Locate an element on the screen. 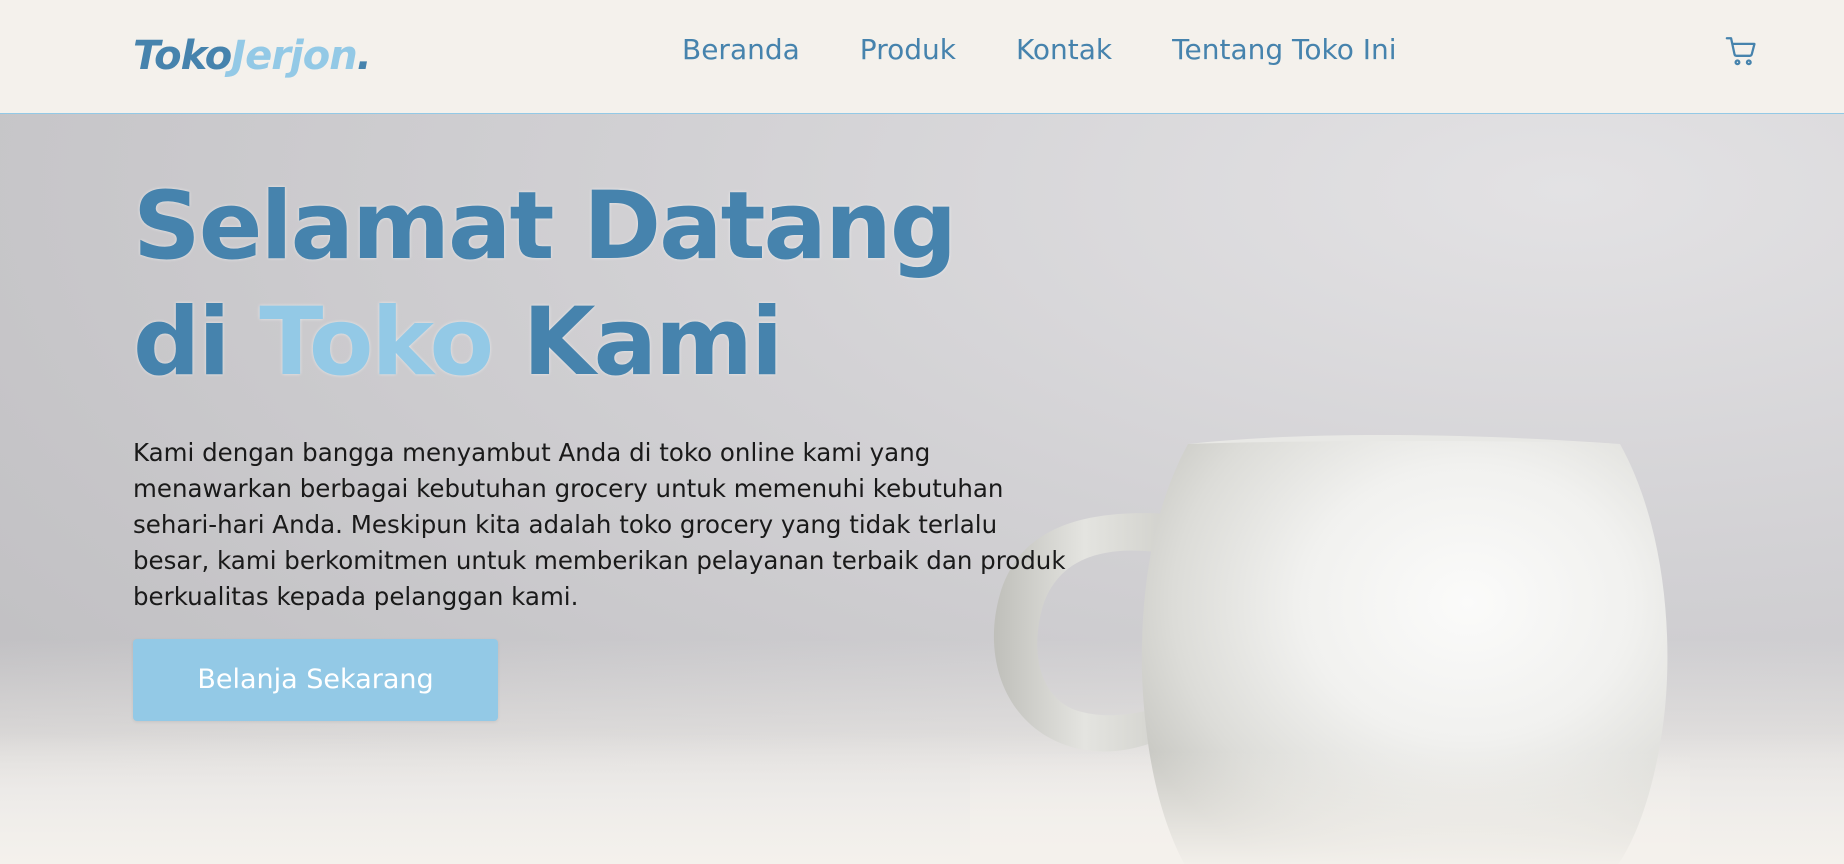  brand-logo: TokoJerjon. is located at coordinates (252, 56).